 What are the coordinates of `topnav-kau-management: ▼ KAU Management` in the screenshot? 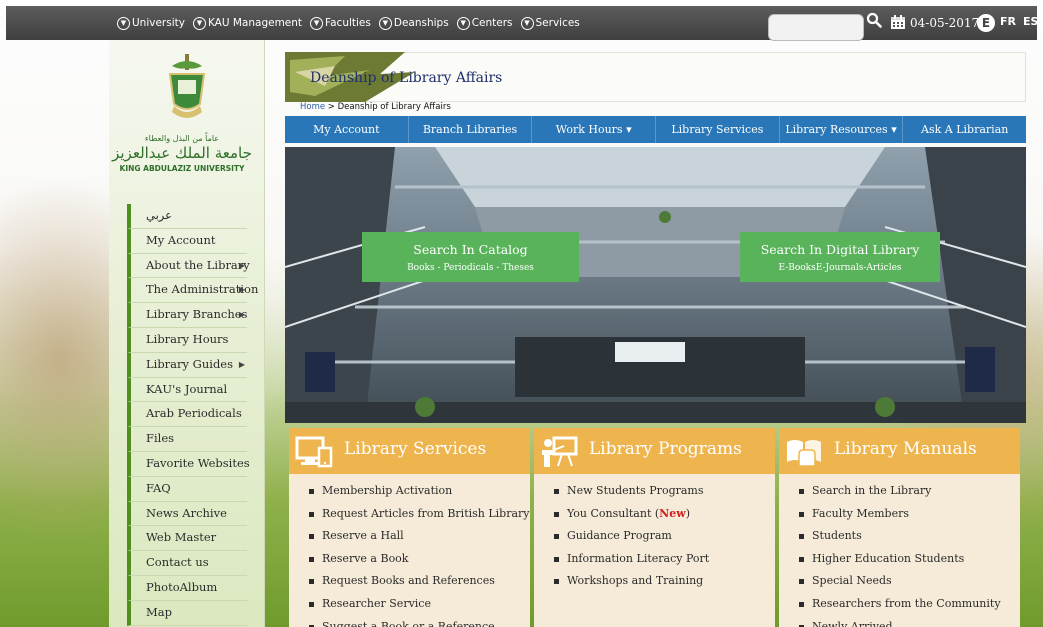 It's located at (247, 23).